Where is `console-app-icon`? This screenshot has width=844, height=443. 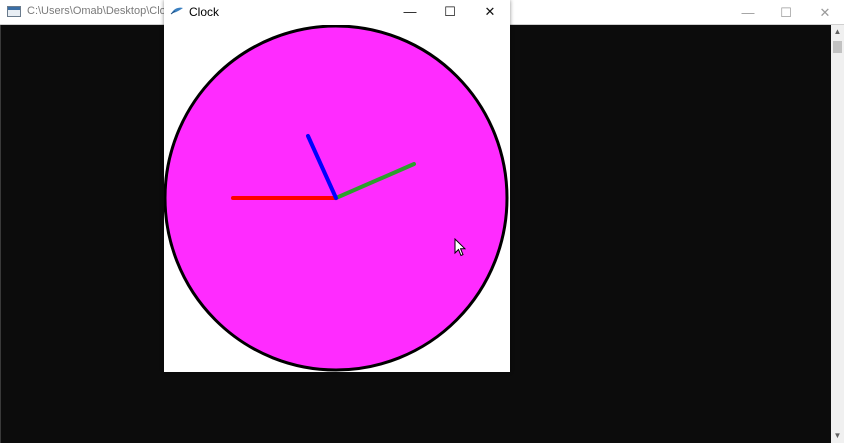
console-app-icon is located at coordinates (14, 11).